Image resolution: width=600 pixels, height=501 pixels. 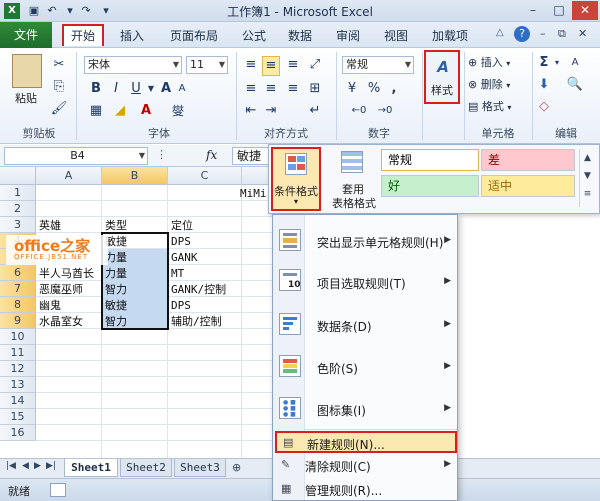 I want to click on delete-cells-button: ⊗ 删除 ▾, so click(x=497, y=85).